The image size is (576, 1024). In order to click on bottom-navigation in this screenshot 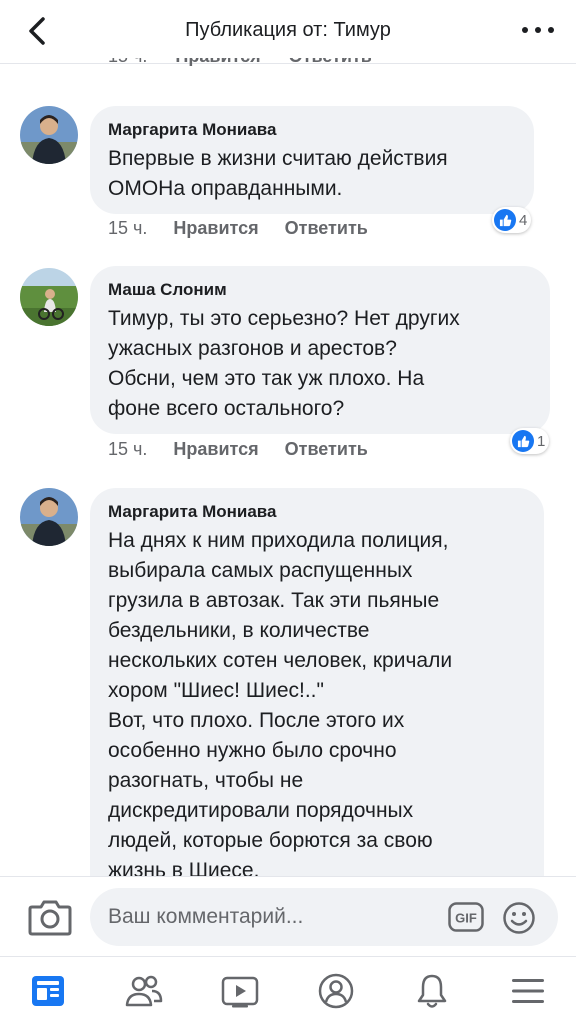, I will do `click(288, 990)`.